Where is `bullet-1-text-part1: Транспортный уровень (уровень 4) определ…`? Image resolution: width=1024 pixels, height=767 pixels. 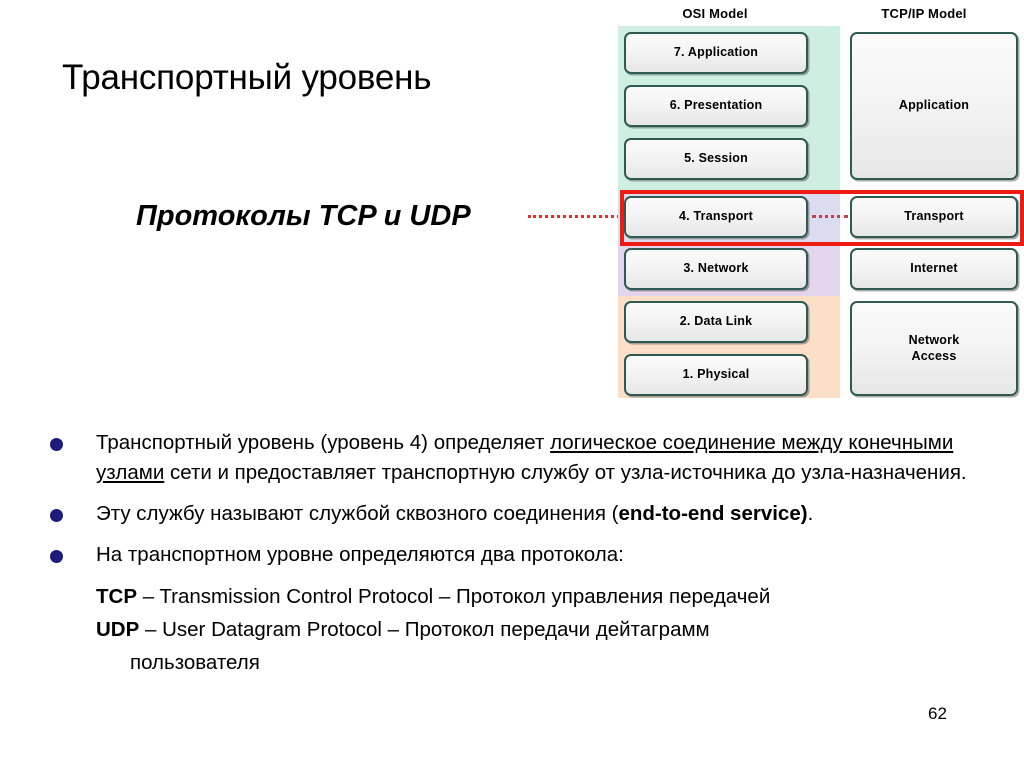 bullet-1-text-part1: Транспортный уровень (уровень 4) определ… is located at coordinates (323, 442).